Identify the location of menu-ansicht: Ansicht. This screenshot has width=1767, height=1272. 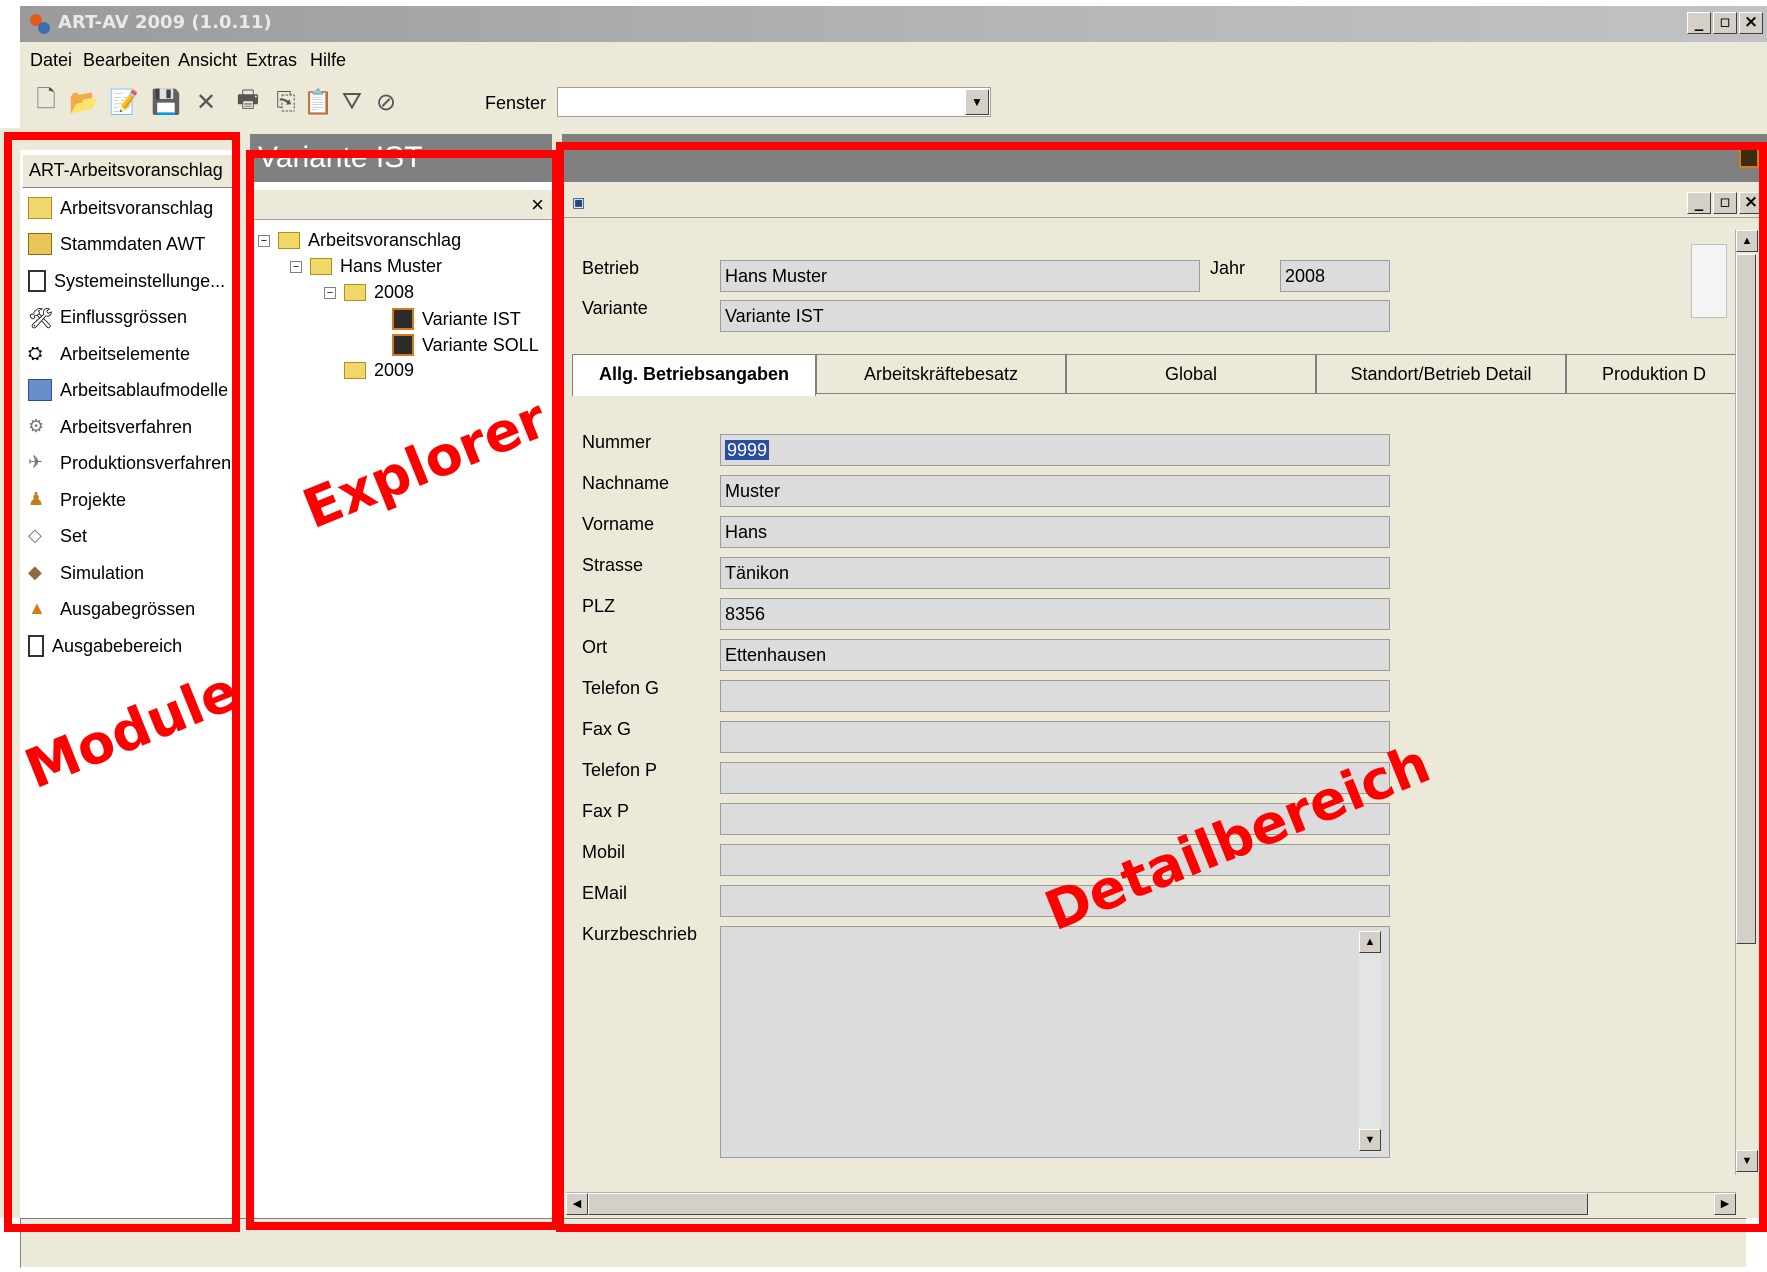
(207, 60).